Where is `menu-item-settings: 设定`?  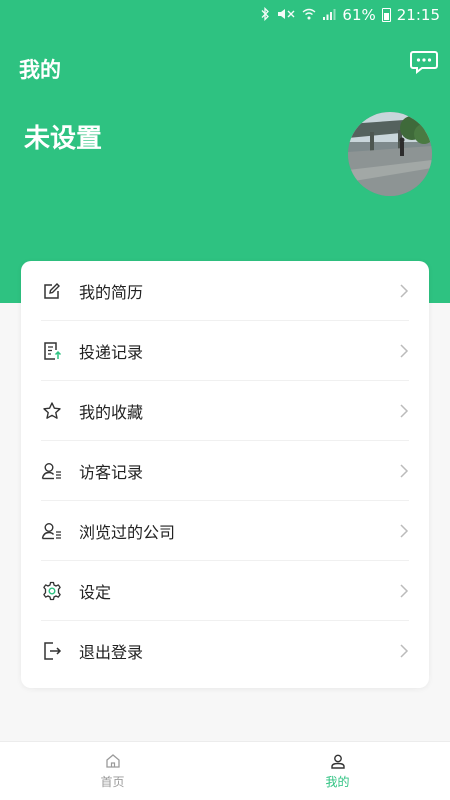 menu-item-settings: 设定 is located at coordinates (225, 591).